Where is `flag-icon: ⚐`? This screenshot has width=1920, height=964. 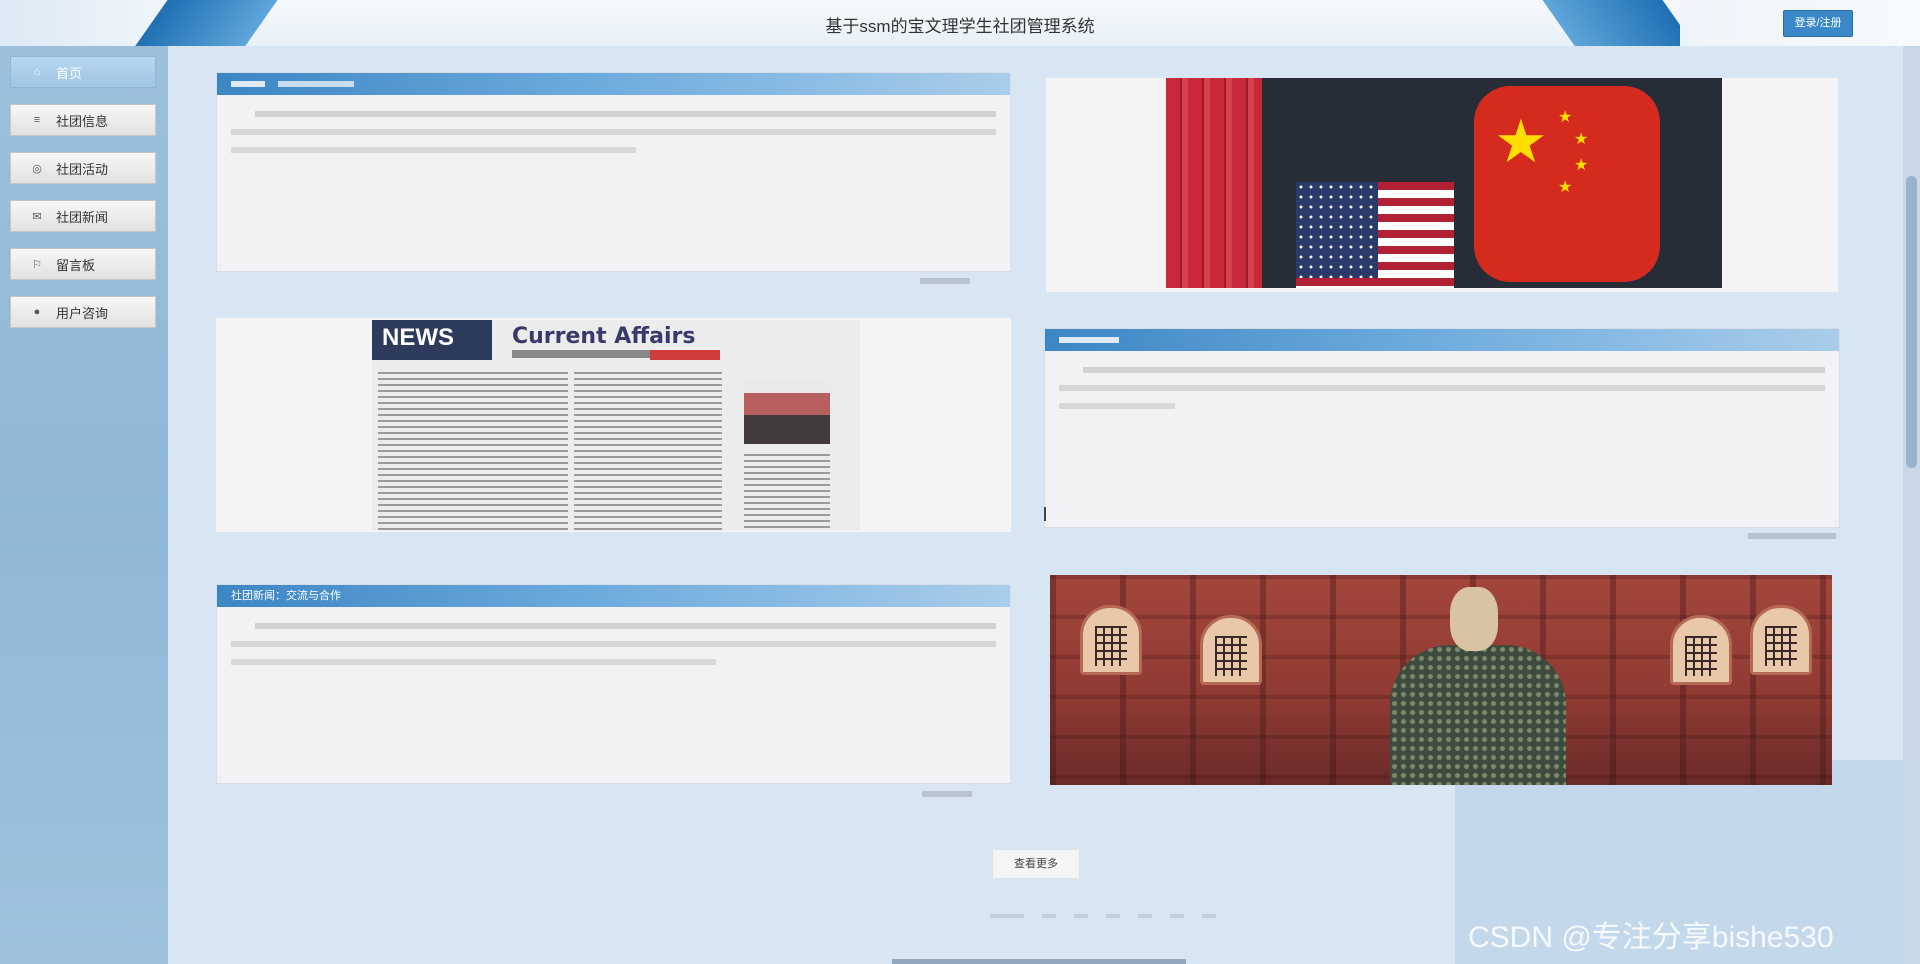 flag-icon: ⚐ is located at coordinates (37, 264).